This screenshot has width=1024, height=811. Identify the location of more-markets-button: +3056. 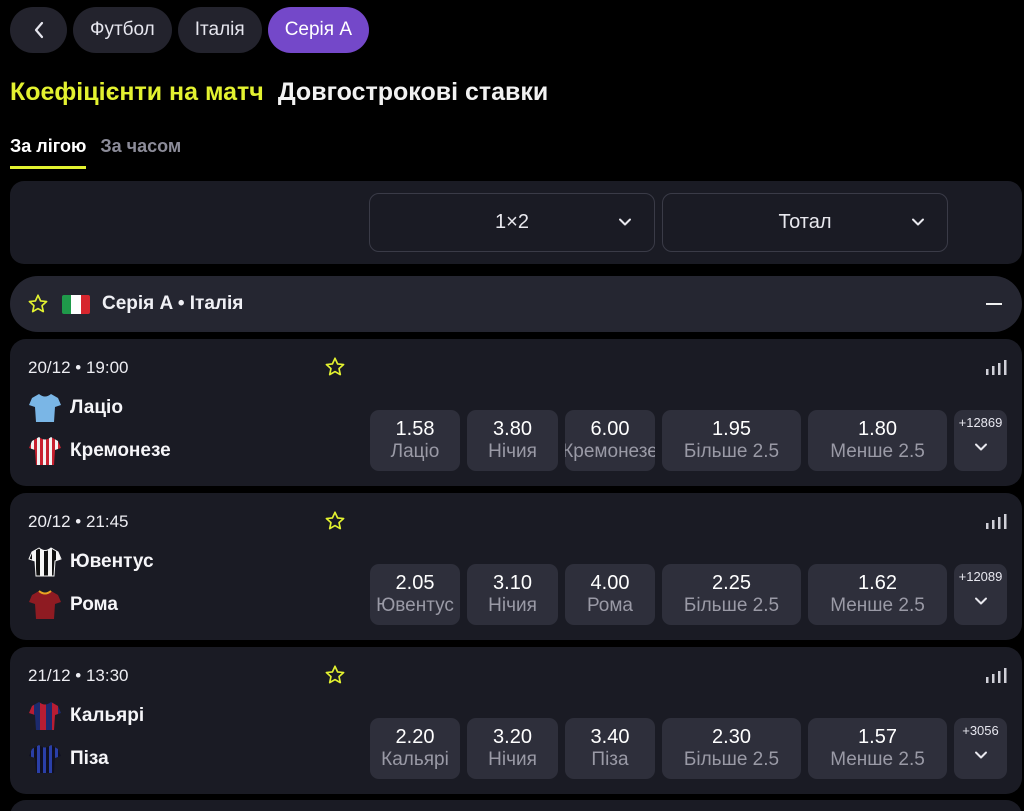
(980, 748).